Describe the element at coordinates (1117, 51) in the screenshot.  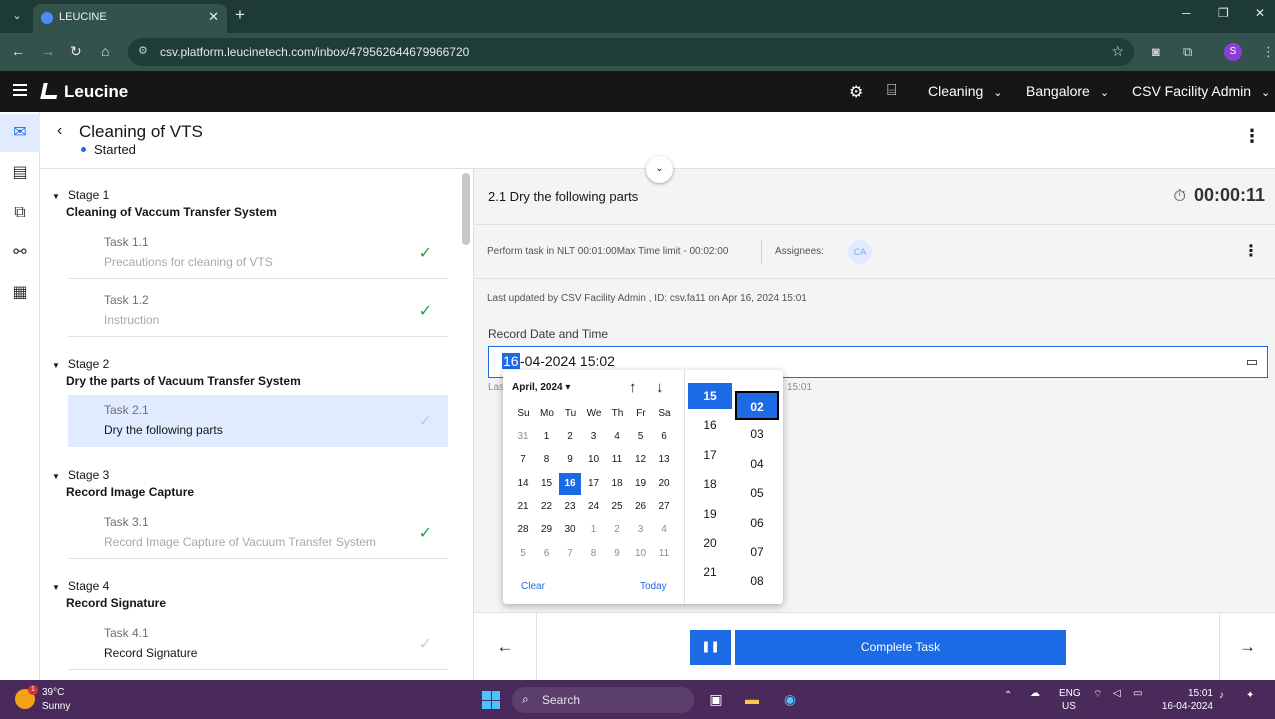
I see `bookmark-star-icon: ☆` at that location.